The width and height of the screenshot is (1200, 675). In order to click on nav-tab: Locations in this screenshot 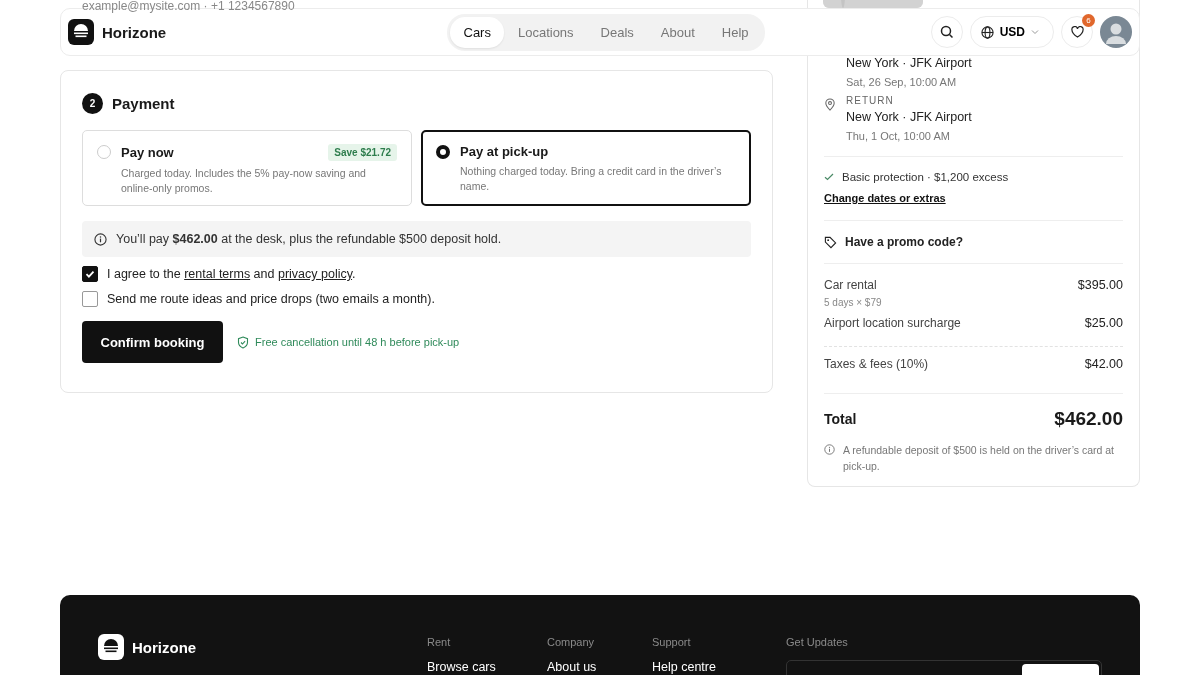, I will do `click(546, 32)`.